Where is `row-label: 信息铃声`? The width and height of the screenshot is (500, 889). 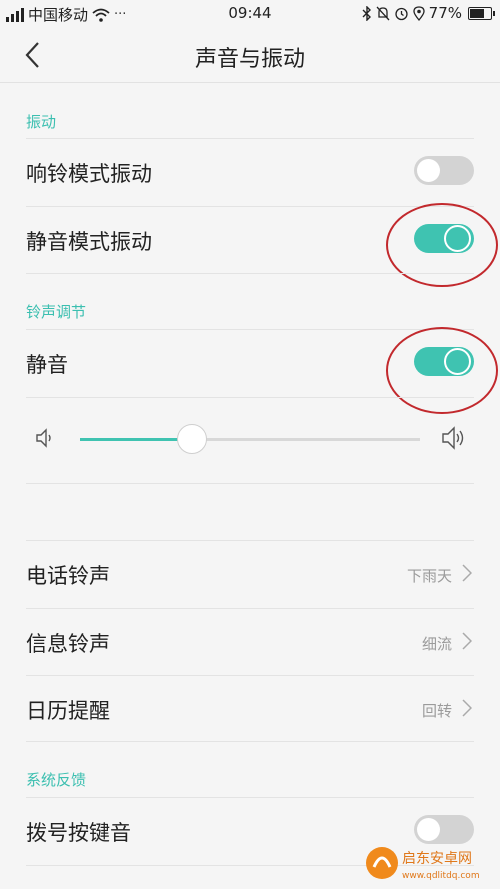 row-label: 信息铃声 is located at coordinates (68, 644).